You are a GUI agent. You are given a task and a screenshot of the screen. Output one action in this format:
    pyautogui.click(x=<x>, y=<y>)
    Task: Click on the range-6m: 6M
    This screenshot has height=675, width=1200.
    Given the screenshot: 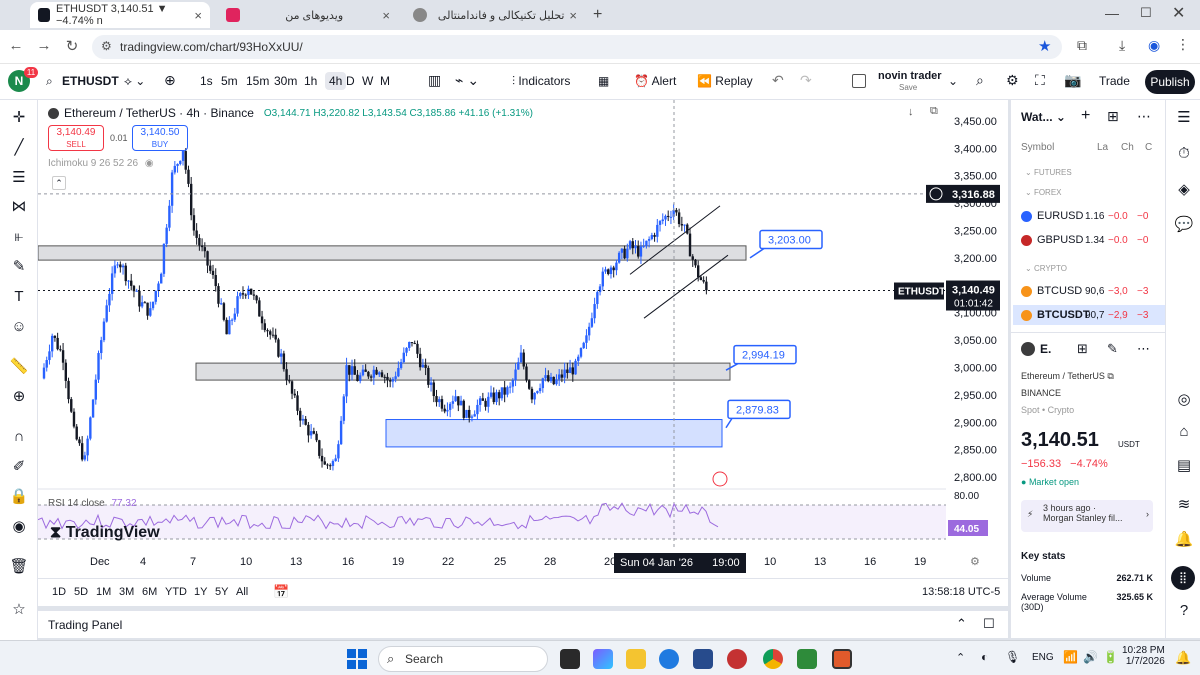 What is the action you would take?
    pyautogui.click(x=149, y=592)
    